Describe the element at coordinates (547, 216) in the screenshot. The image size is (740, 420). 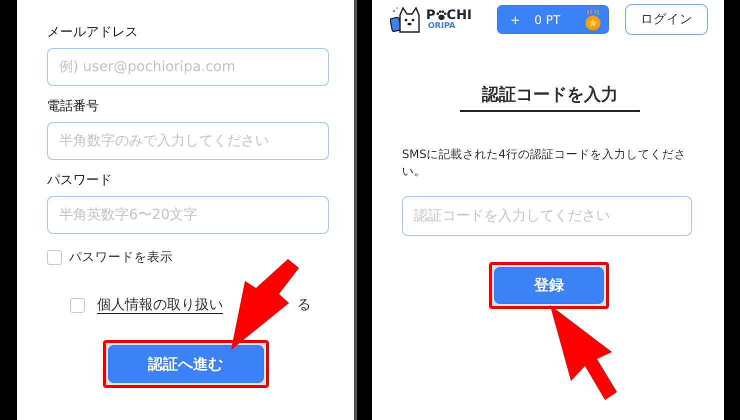
I see `code-input-field: 認証コードを入力してください` at that location.